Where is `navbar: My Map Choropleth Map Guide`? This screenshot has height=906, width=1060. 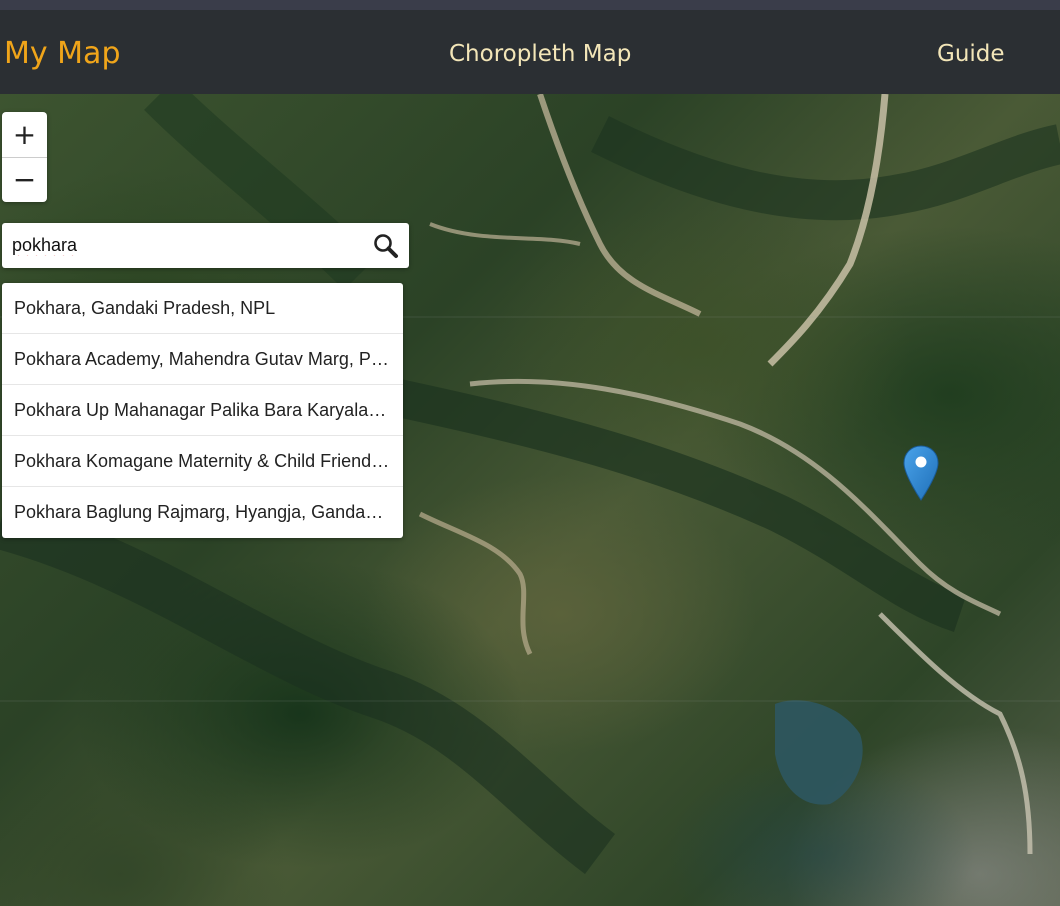 navbar: My Map Choropleth Map Guide is located at coordinates (530, 52).